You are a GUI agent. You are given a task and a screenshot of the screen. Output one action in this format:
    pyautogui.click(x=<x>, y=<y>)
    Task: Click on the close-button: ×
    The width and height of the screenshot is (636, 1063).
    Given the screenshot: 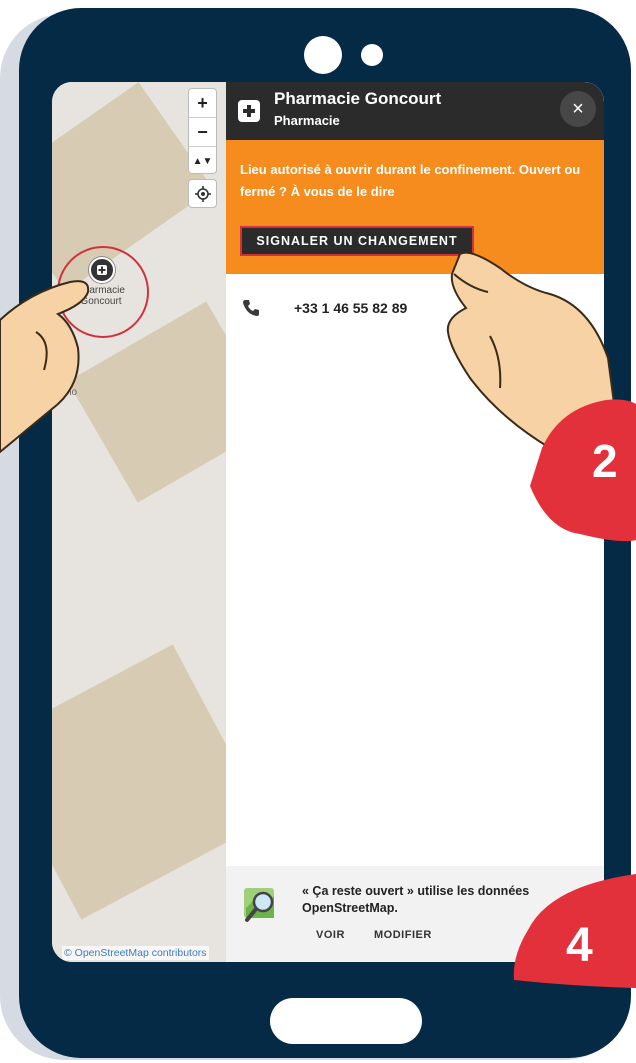 What is the action you would take?
    pyautogui.click(x=578, y=109)
    